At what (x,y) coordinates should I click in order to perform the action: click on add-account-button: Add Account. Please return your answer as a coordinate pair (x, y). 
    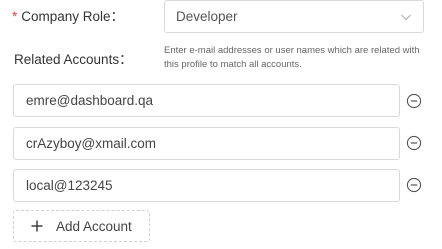
    Looking at the image, I should click on (81, 226).